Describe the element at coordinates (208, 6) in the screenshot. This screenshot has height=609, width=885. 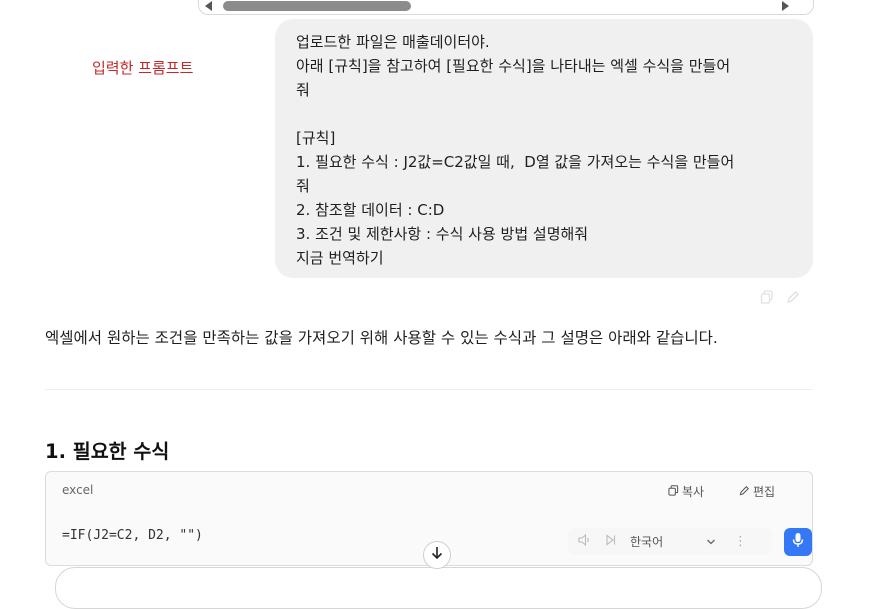
I see `scroll-left-arrow-icon` at that location.